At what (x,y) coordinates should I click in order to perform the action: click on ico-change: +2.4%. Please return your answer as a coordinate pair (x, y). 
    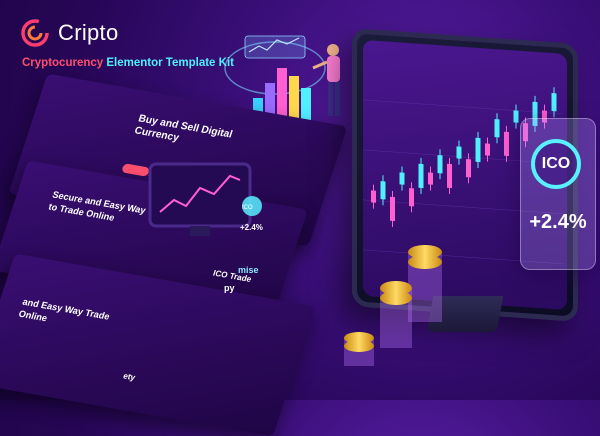
    Looking at the image, I should click on (558, 222).